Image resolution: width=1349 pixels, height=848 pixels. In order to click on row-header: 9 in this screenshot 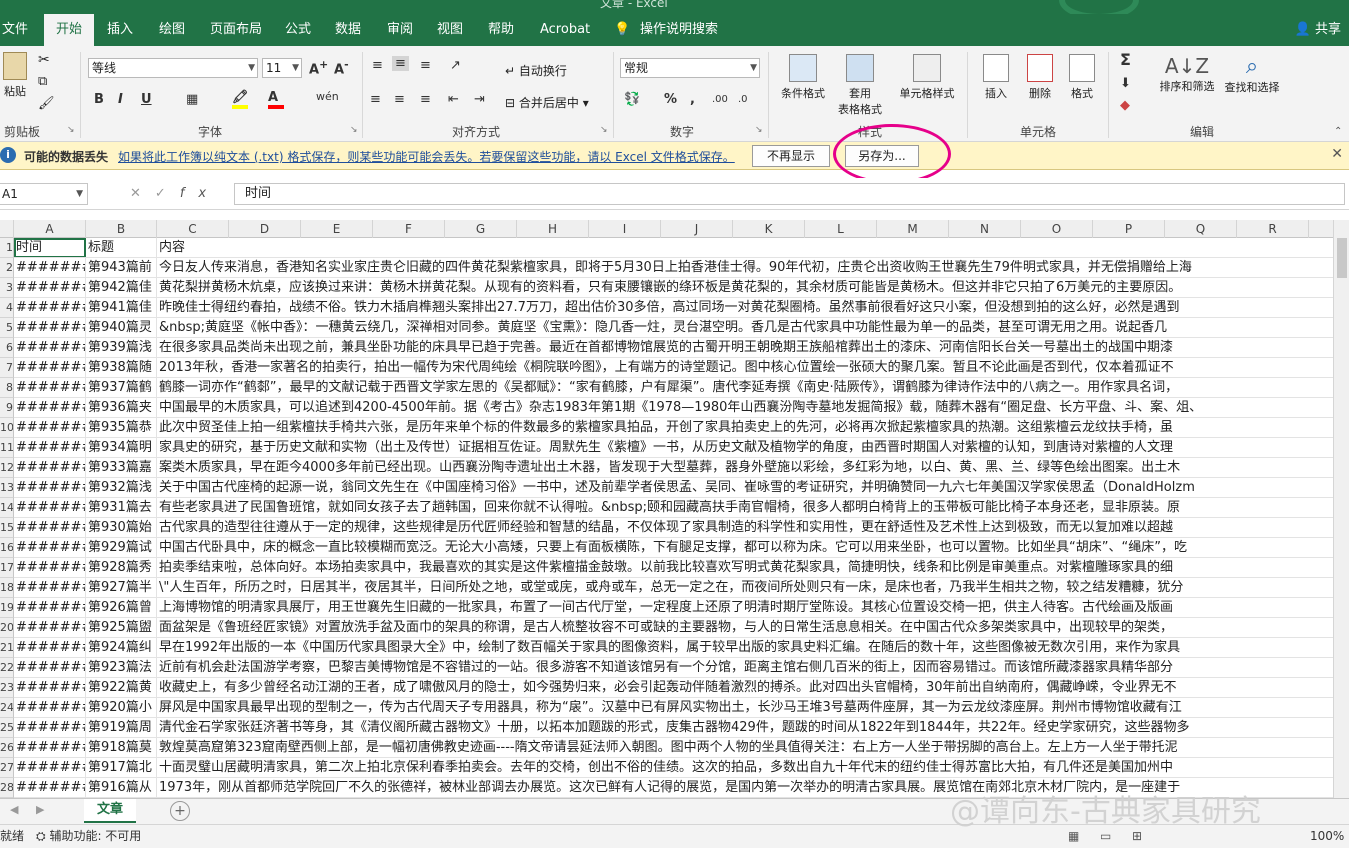, I will do `click(7, 408)`.